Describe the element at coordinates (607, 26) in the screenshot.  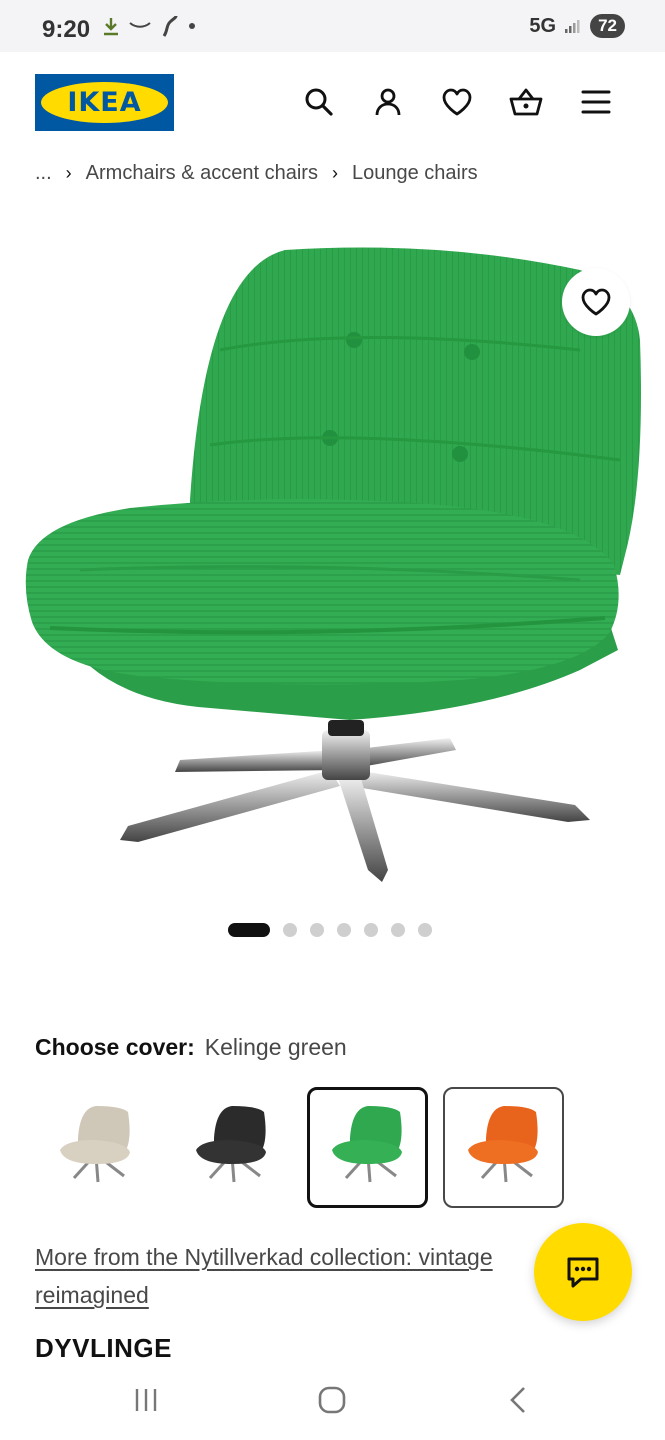
I see `battery-indicator: 72` at that location.